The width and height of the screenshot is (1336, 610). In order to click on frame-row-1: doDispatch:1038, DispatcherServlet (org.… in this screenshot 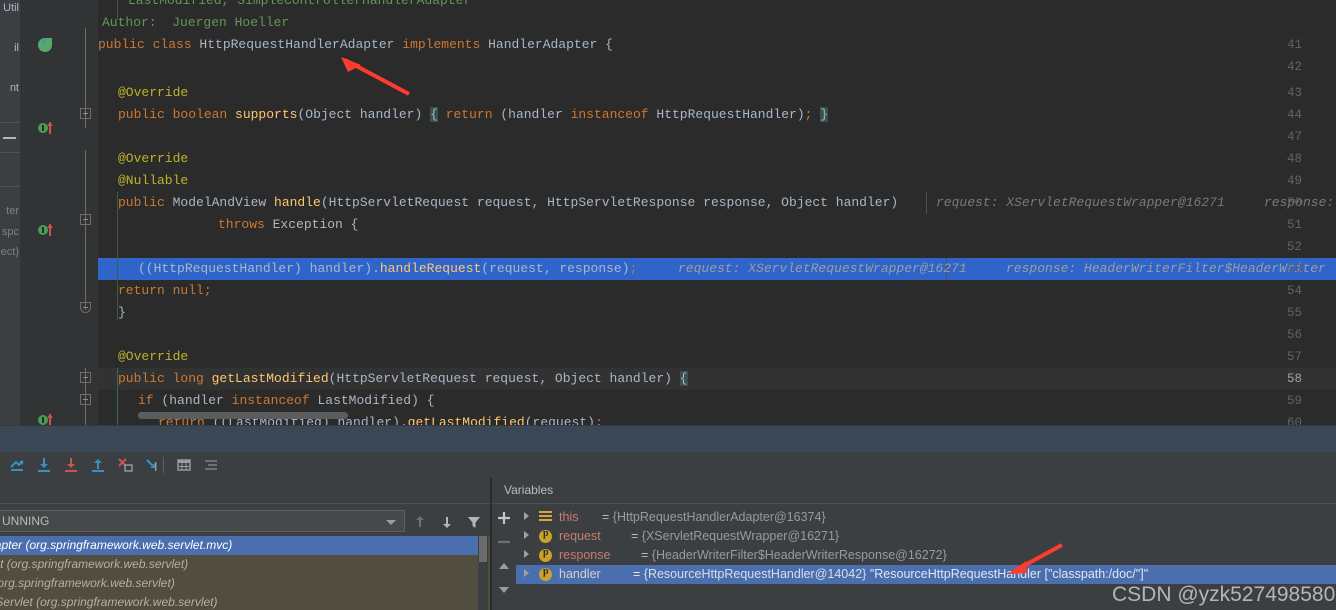, I will do `click(239, 564)`.